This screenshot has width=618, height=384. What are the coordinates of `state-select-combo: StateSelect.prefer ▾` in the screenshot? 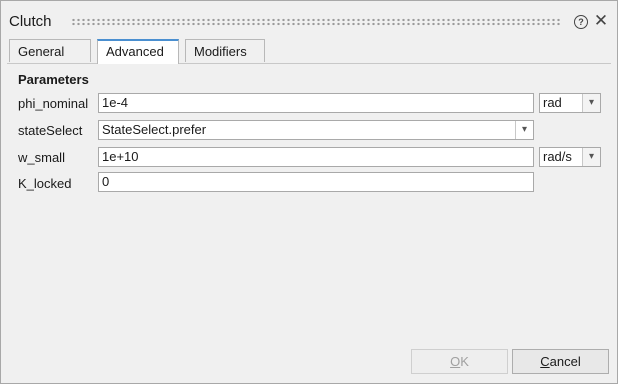 It's located at (316, 130).